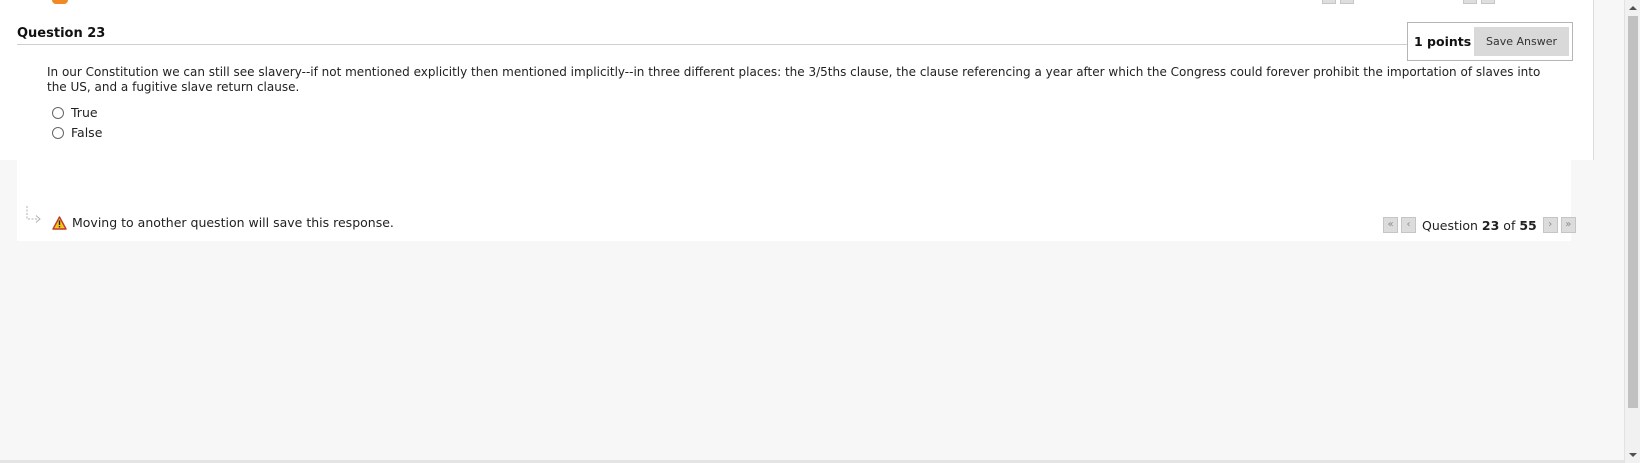 The width and height of the screenshot is (1640, 463). I want to click on title-divider, so click(713, 44).